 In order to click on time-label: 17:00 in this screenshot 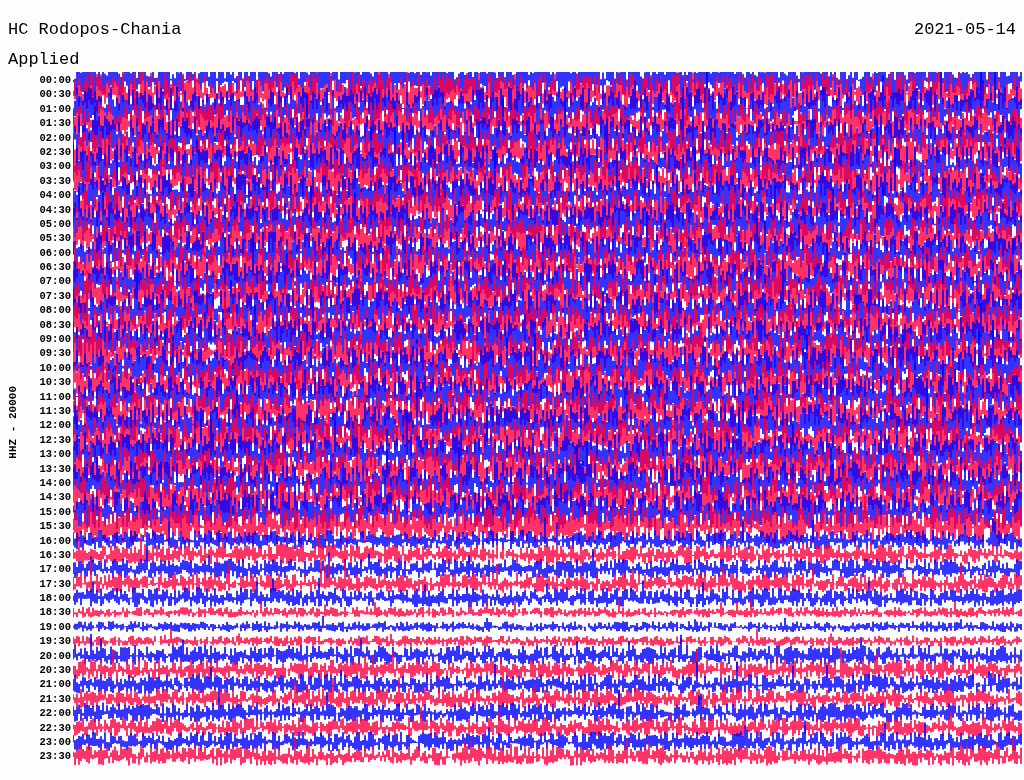, I will do `click(54, 569)`.